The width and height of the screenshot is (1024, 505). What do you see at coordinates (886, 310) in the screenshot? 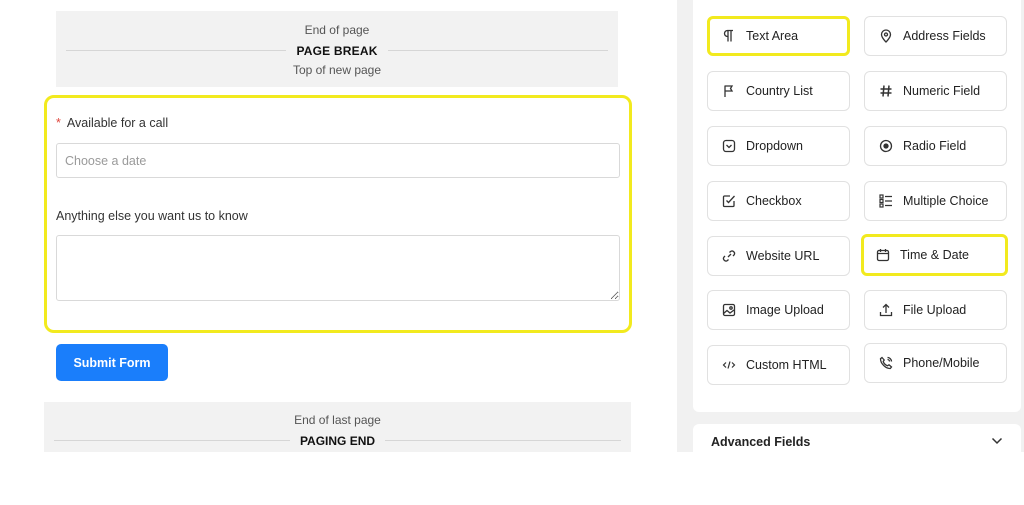
I see `upload-icon` at bounding box center [886, 310].